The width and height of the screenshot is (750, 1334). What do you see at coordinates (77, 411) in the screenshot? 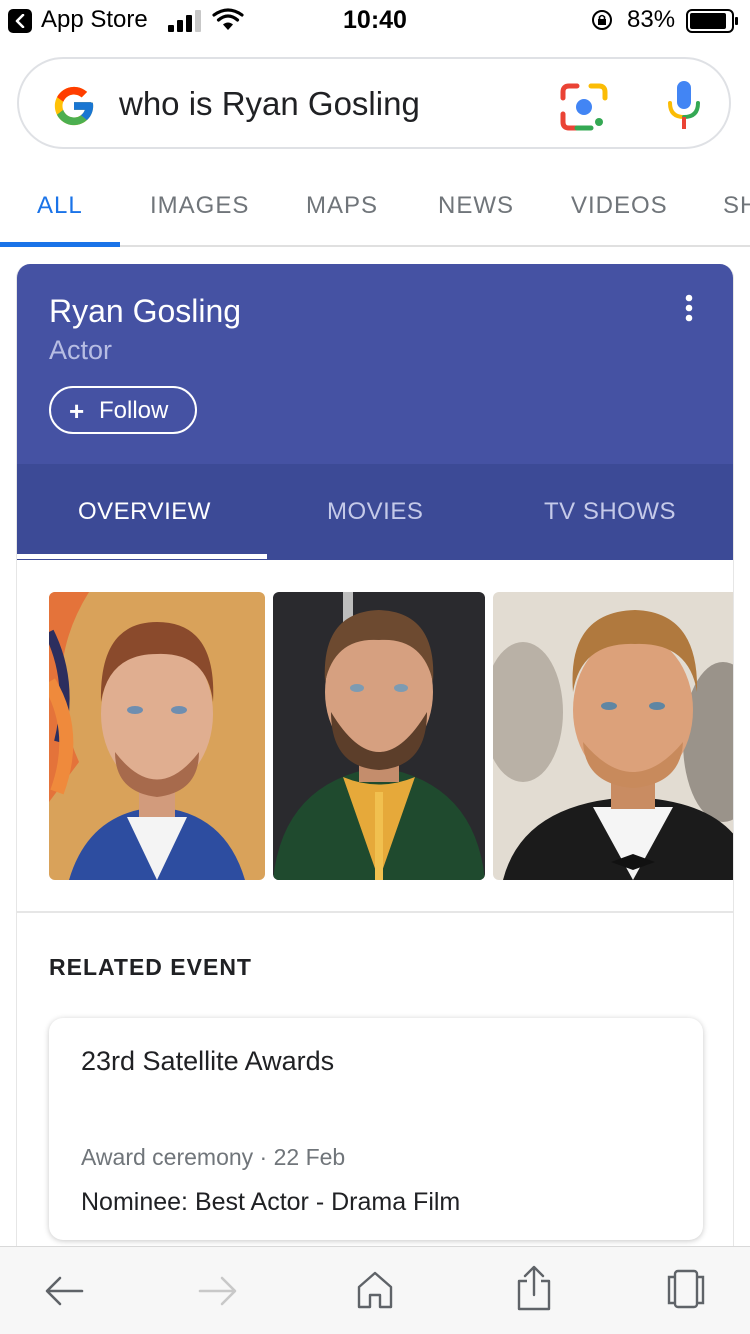
I see `plus-icon: +` at bounding box center [77, 411].